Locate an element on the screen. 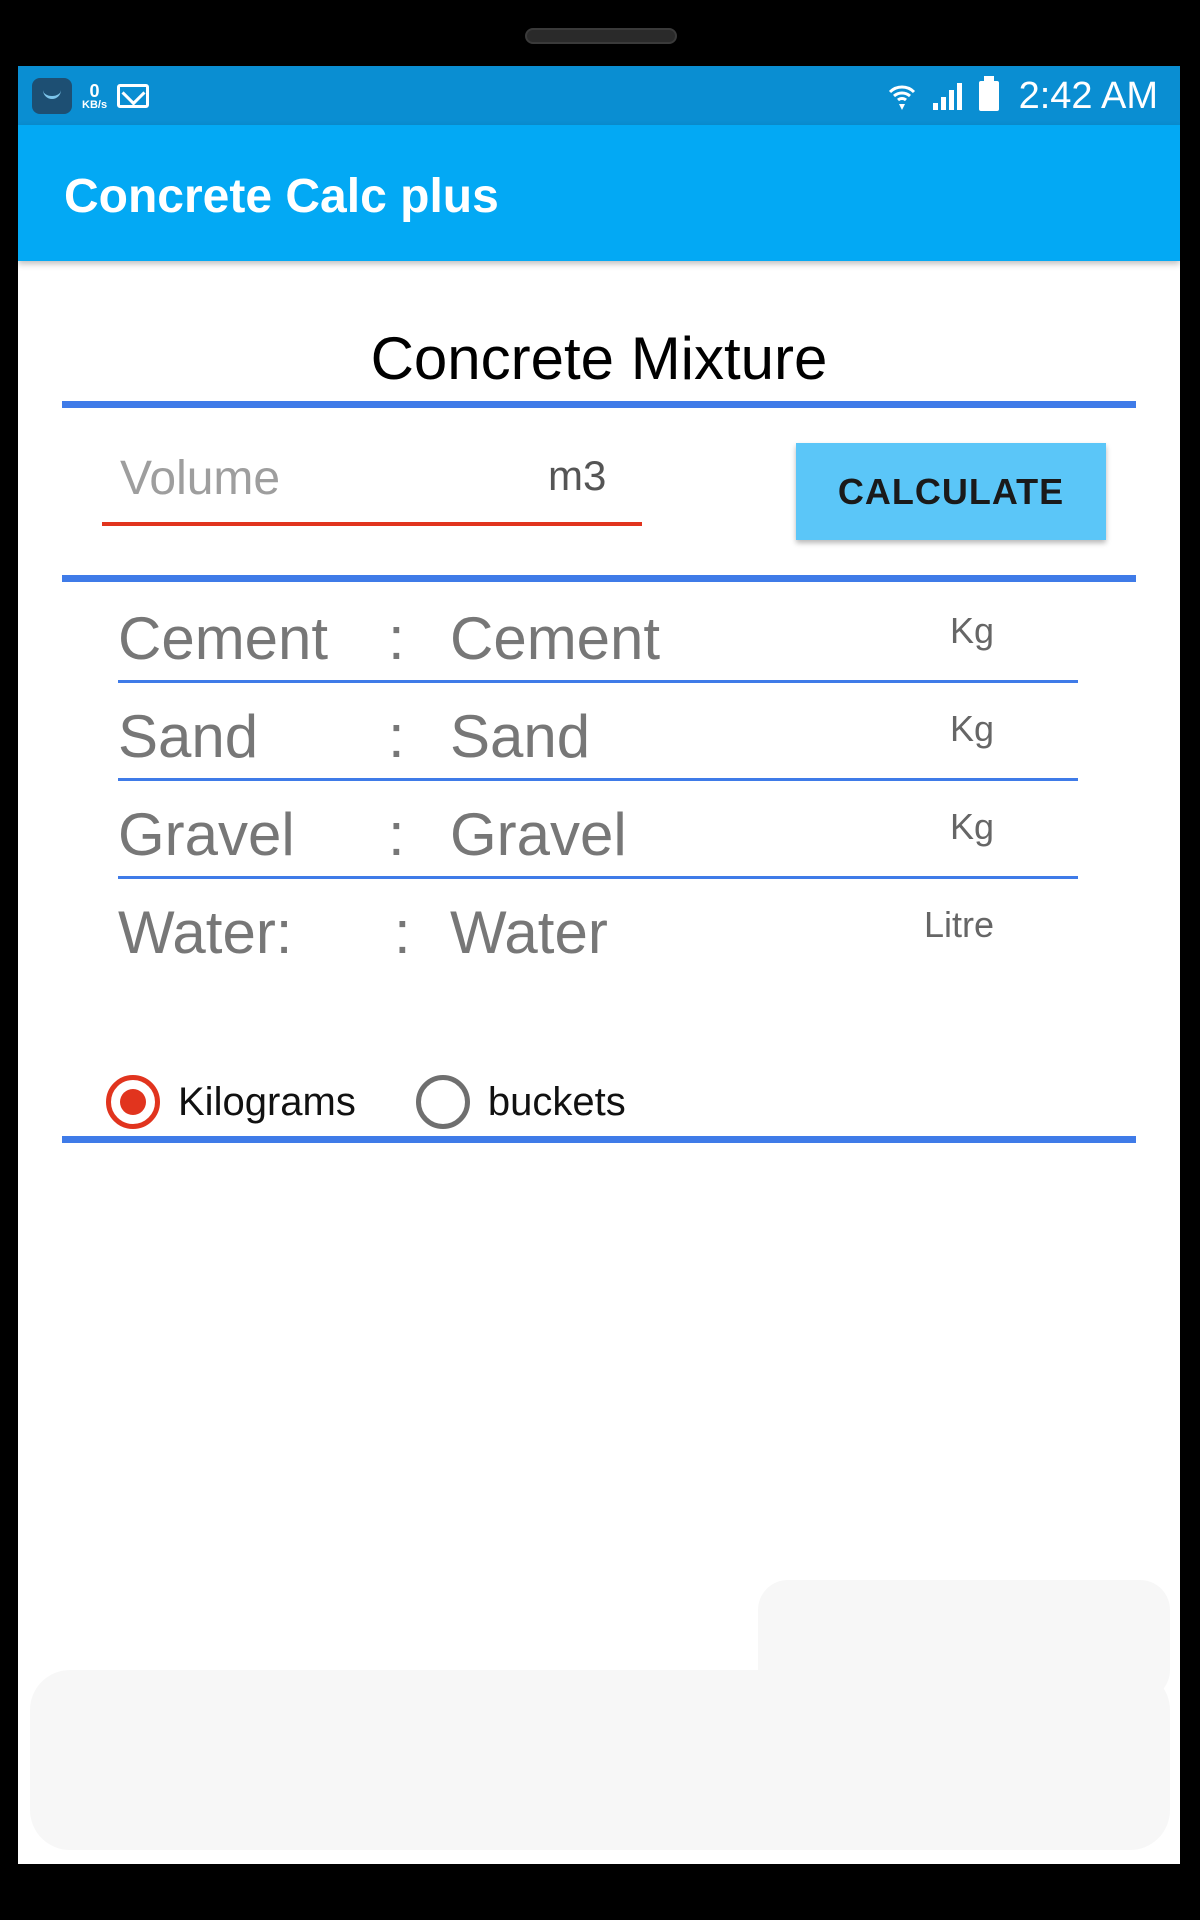 The image size is (1200, 1920). result-row-cement: Cement : Cement Kg is located at coordinates (598, 639).